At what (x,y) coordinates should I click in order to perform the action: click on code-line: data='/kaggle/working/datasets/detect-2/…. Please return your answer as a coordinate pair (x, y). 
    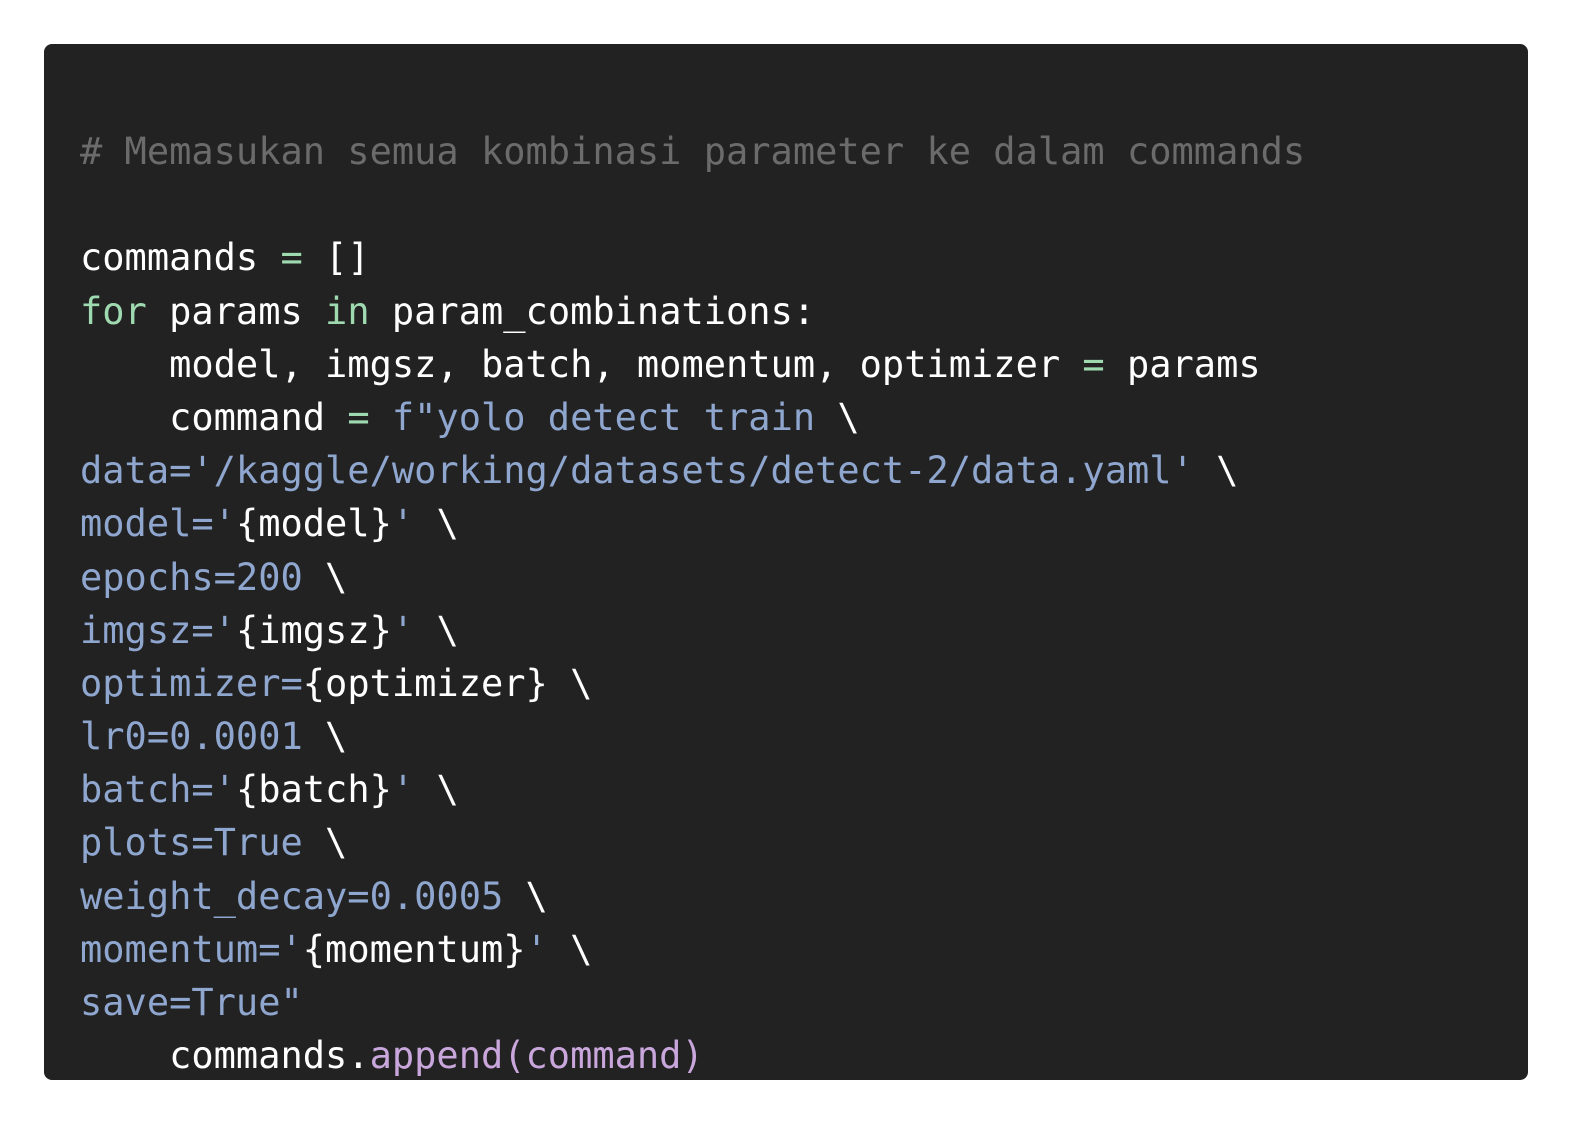
    Looking at the image, I should click on (692, 470).